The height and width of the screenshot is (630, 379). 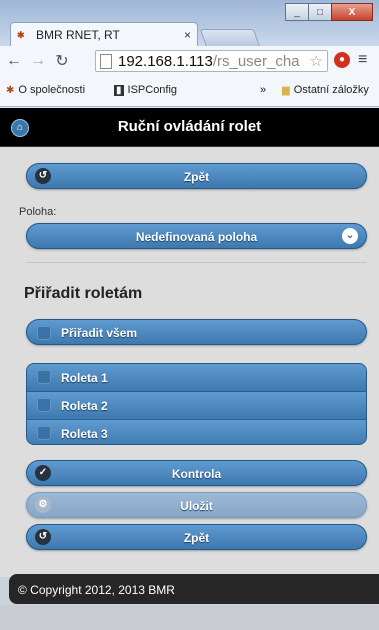 What do you see at coordinates (196, 332) in the screenshot?
I see `assign-all-checkbox: Přiřadit všem` at bounding box center [196, 332].